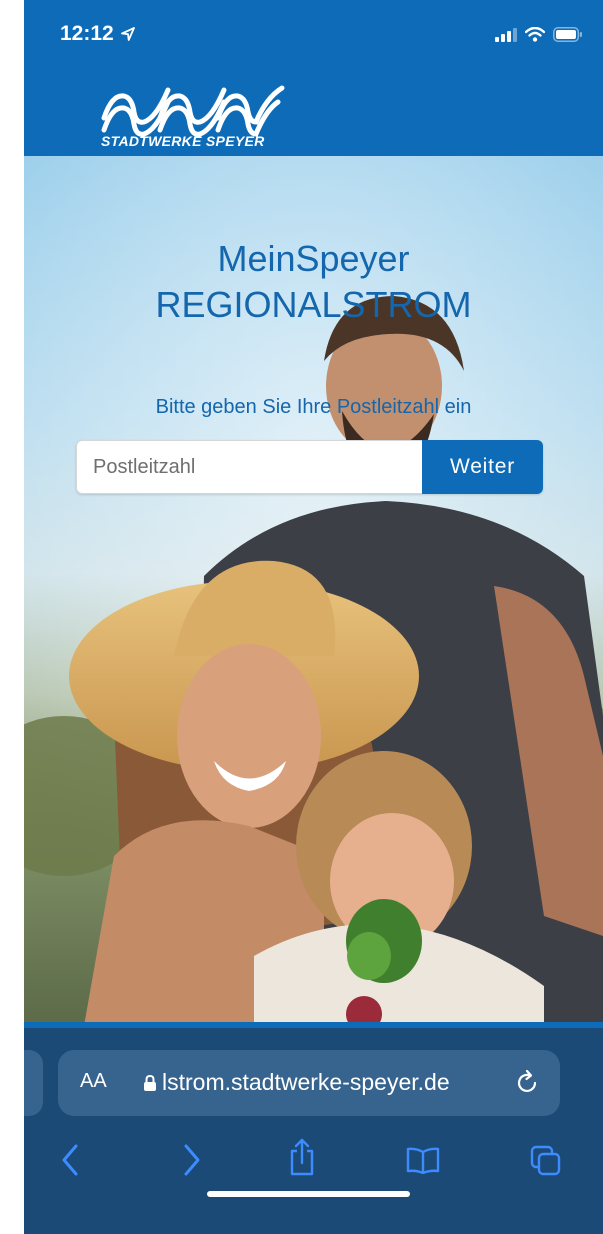 Image resolution: width=603 pixels, height=1234 pixels. I want to click on postcode-form: Weiter, so click(309, 467).